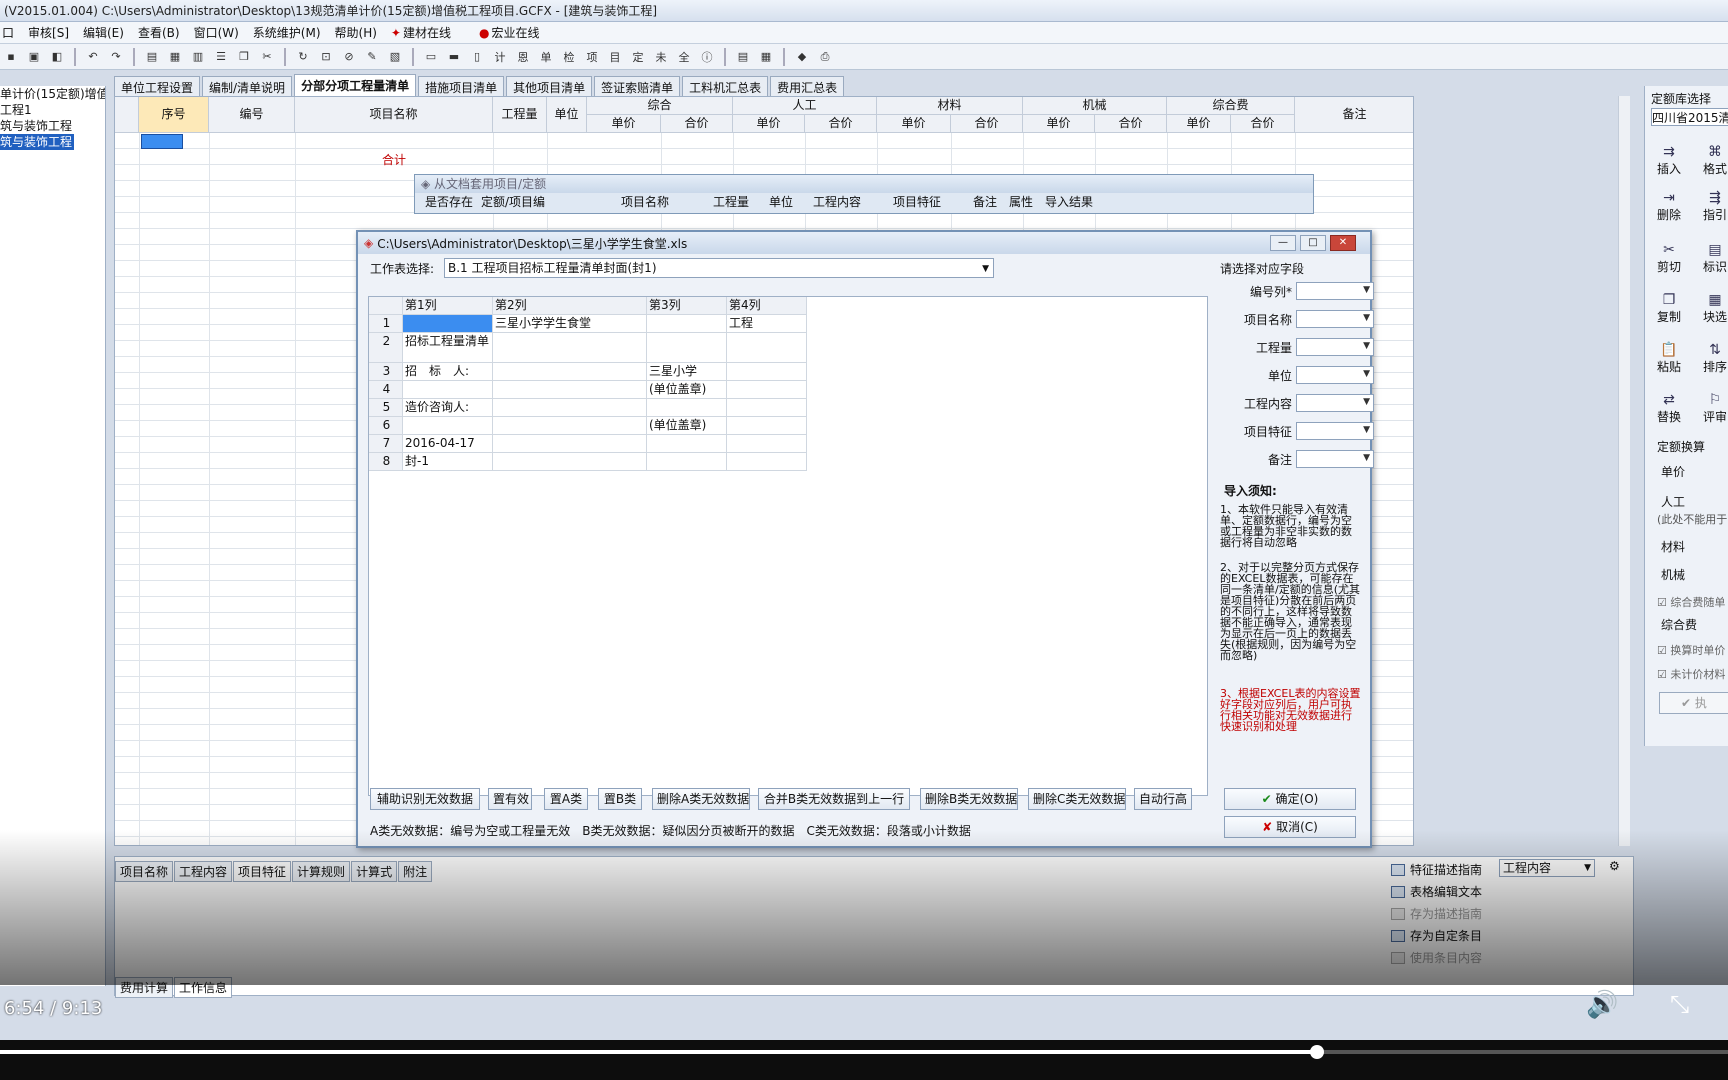 The height and width of the screenshot is (1080, 1728). Describe the element at coordinates (588, 444) in the screenshot. I see `table-row: 7 2016-04-17` at that location.